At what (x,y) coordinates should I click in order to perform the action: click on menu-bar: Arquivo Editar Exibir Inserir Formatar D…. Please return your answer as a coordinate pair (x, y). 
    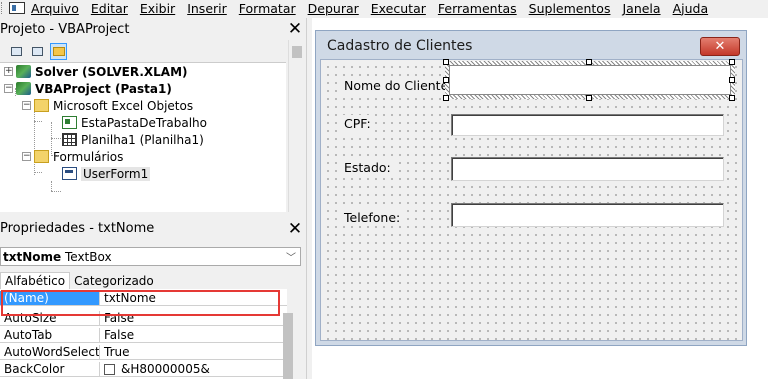
    Looking at the image, I should click on (384, 8).